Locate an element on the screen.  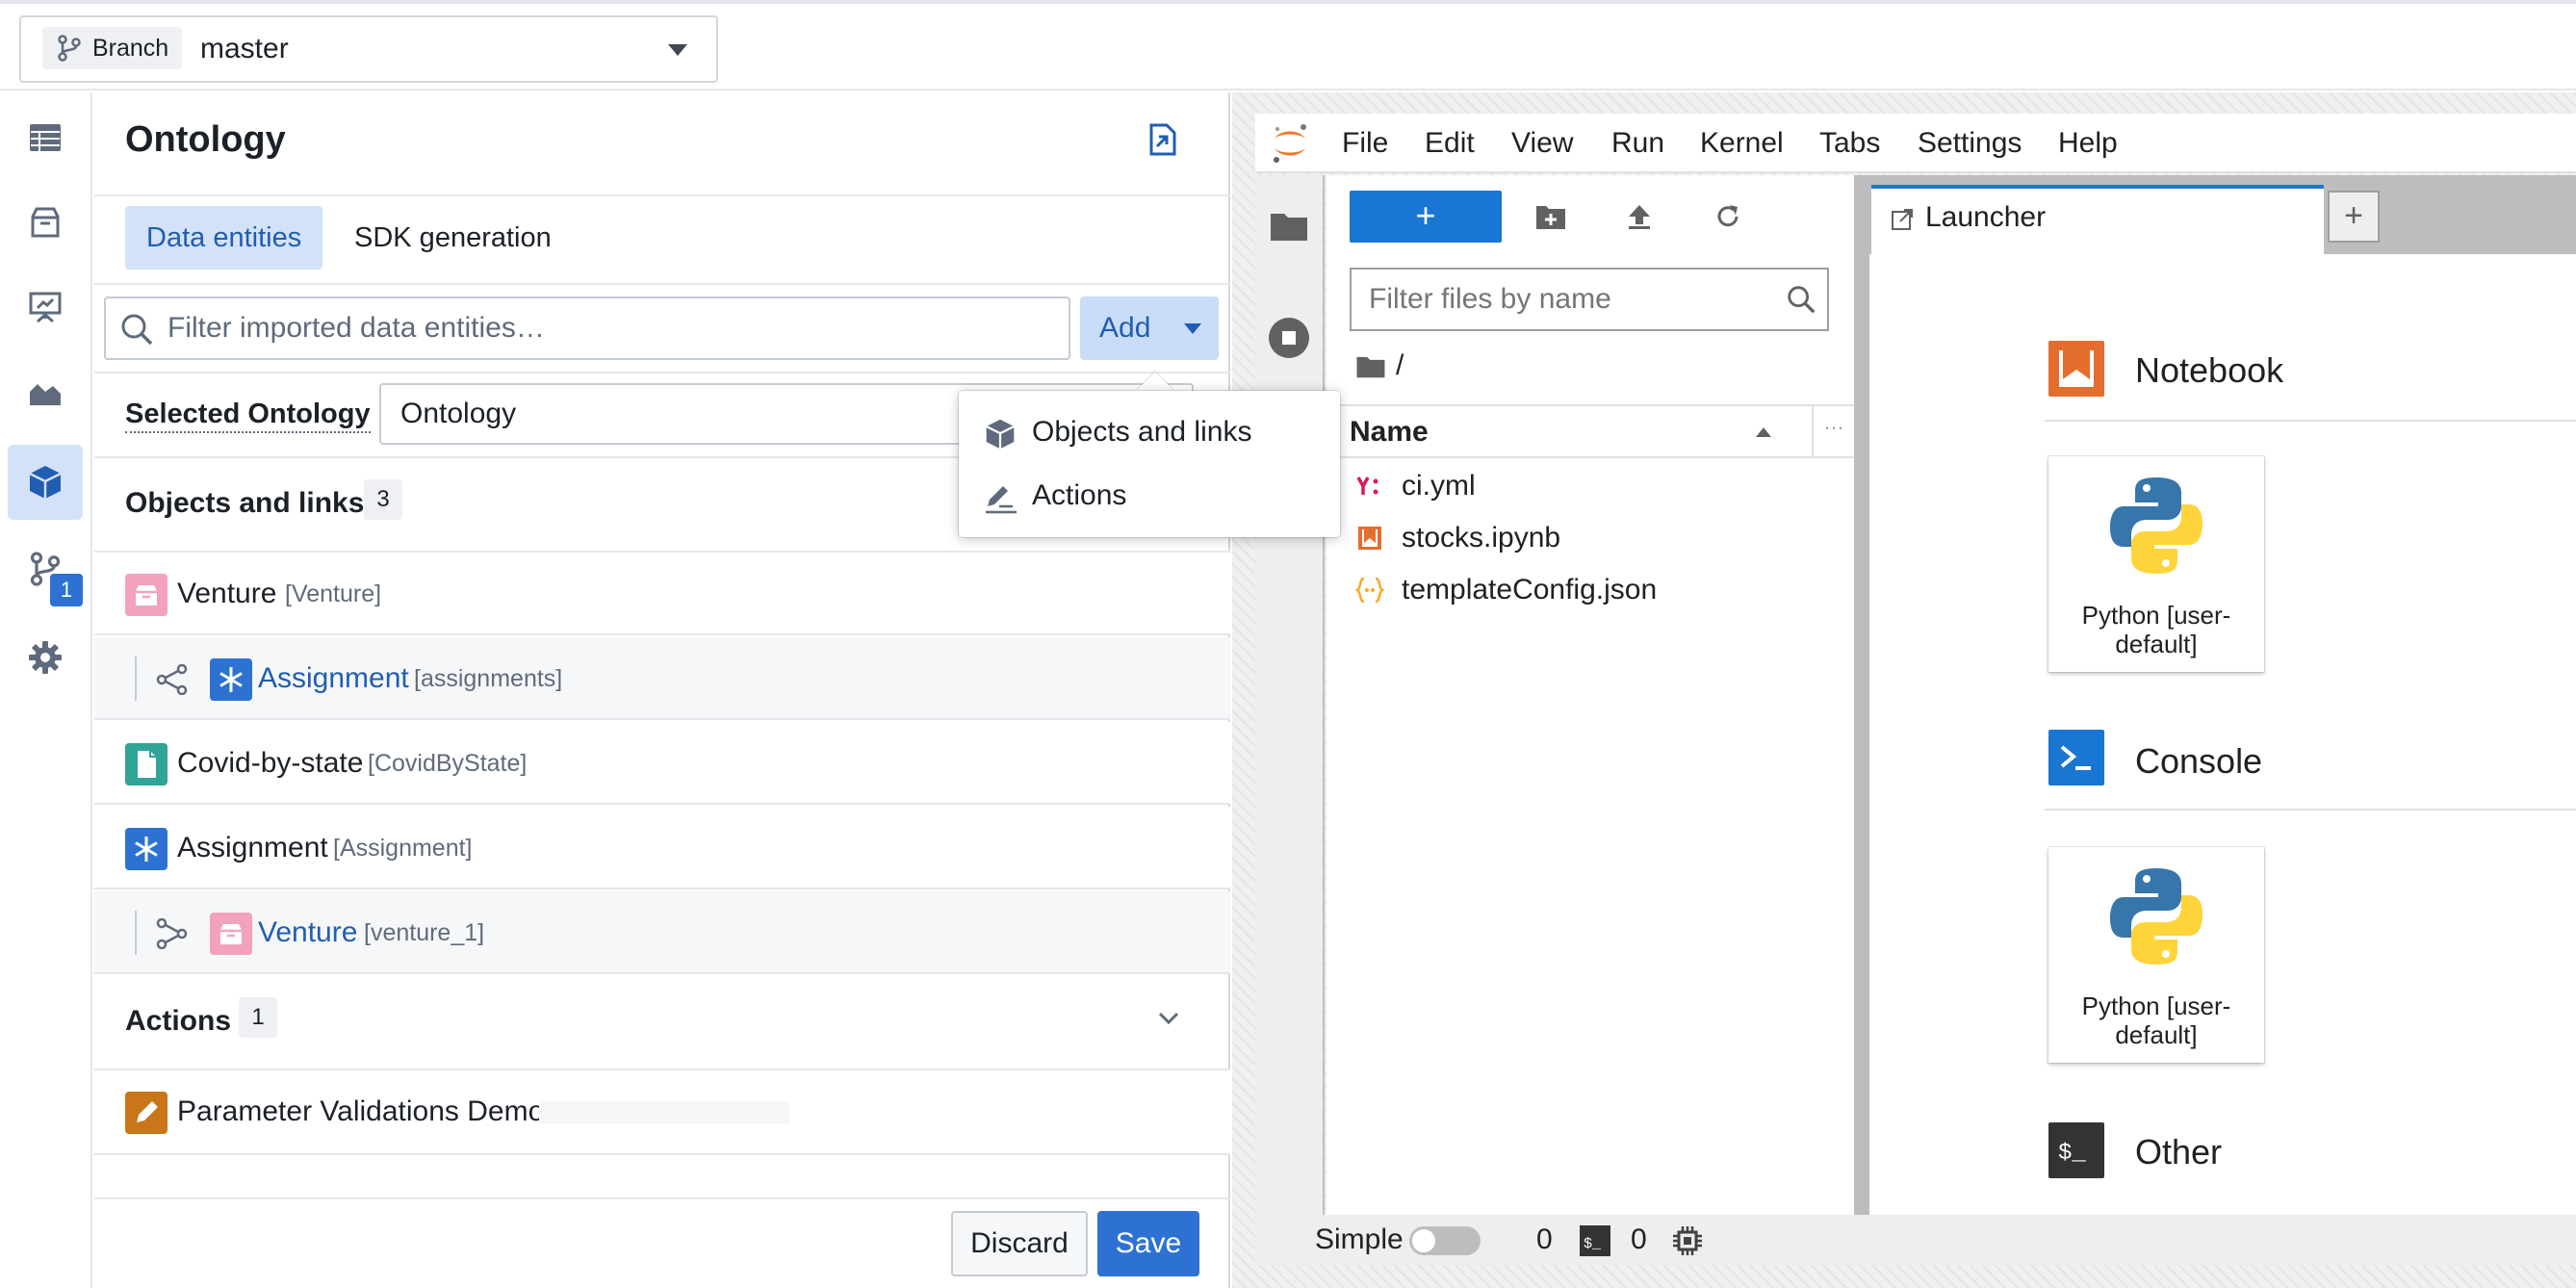
rail-objects-button is located at coordinates (45, 222).